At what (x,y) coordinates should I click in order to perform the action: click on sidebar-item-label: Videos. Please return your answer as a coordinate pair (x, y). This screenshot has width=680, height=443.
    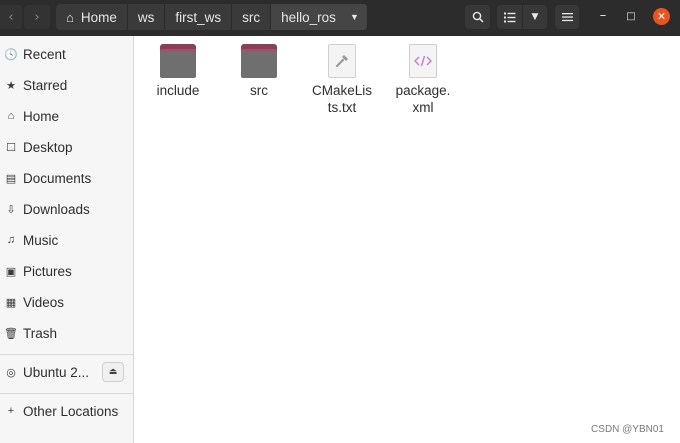
    Looking at the image, I should click on (44, 302).